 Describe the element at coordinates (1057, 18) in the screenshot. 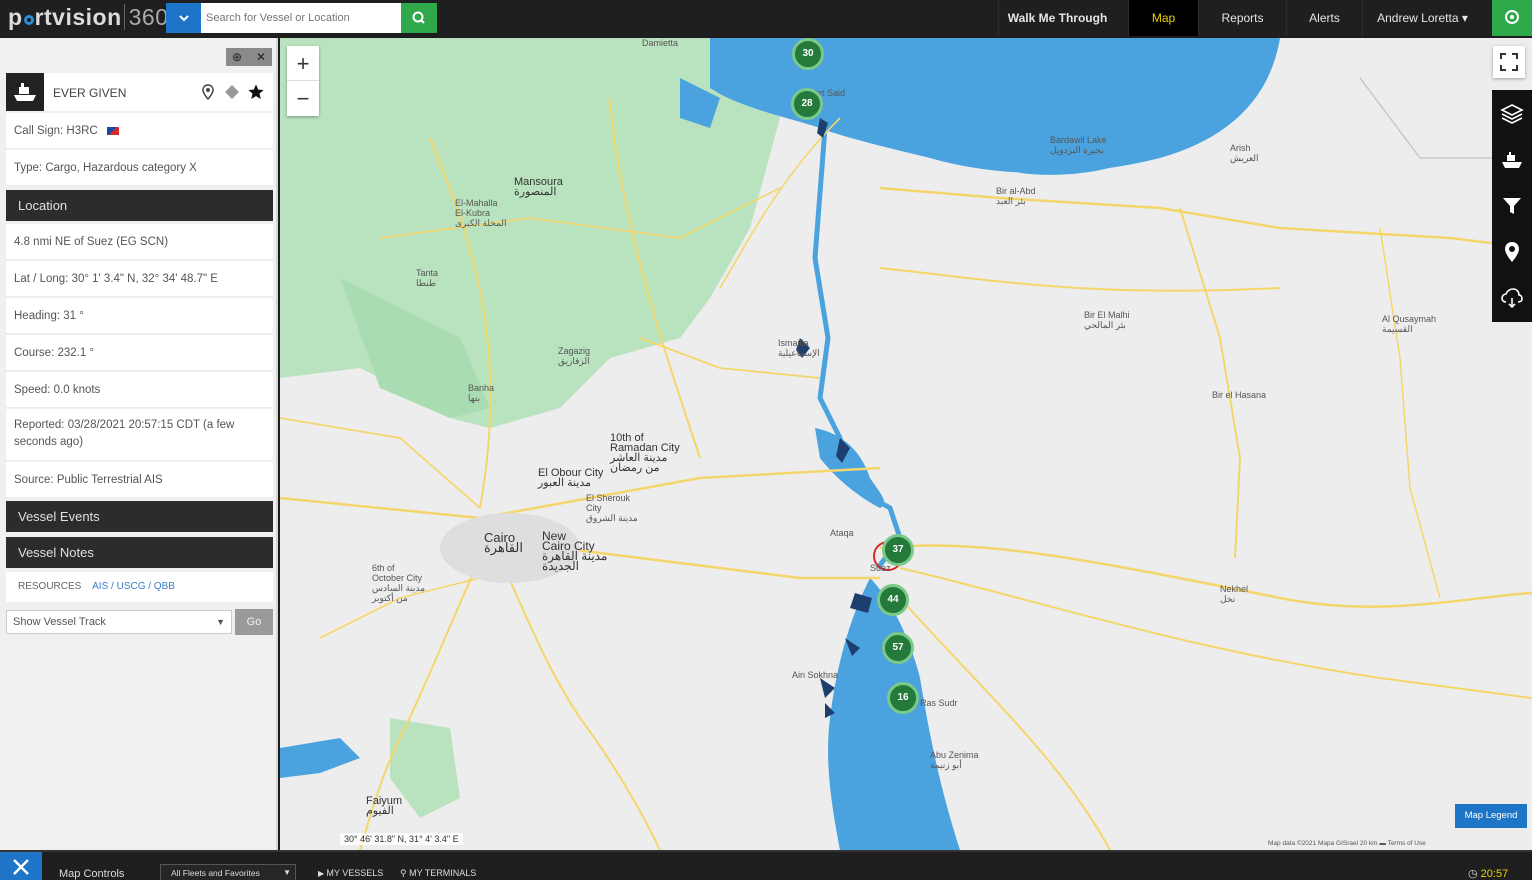

I see `walk-me-through-button: Walk Me Through` at that location.